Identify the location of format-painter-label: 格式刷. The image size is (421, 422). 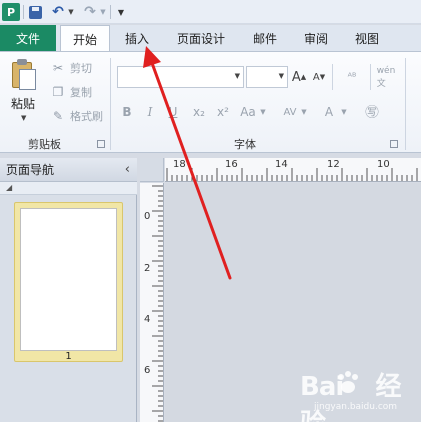
(86, 116).